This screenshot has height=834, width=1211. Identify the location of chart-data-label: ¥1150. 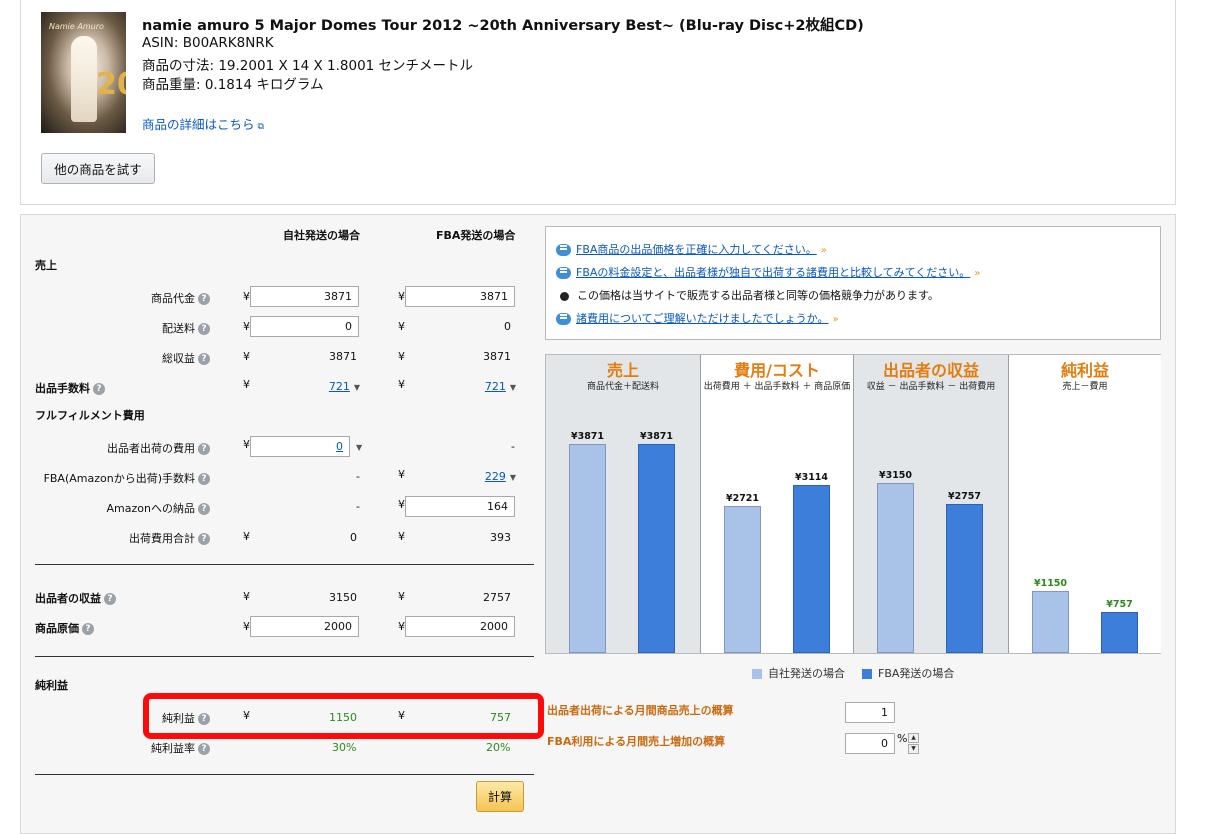
(1050, 583).